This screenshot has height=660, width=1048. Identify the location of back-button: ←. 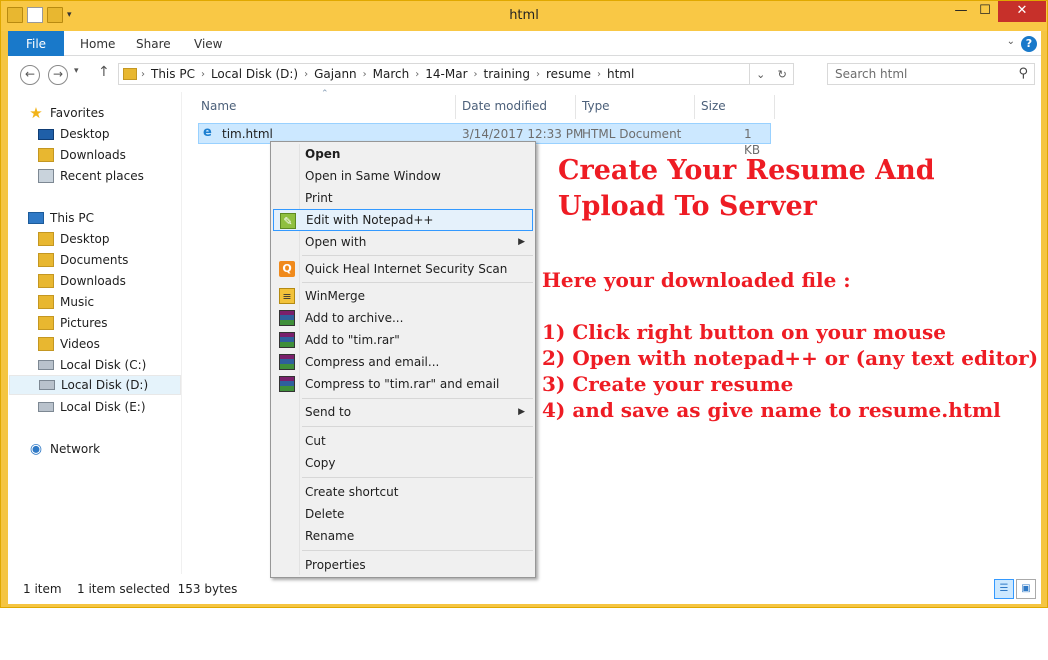
(30, 75).